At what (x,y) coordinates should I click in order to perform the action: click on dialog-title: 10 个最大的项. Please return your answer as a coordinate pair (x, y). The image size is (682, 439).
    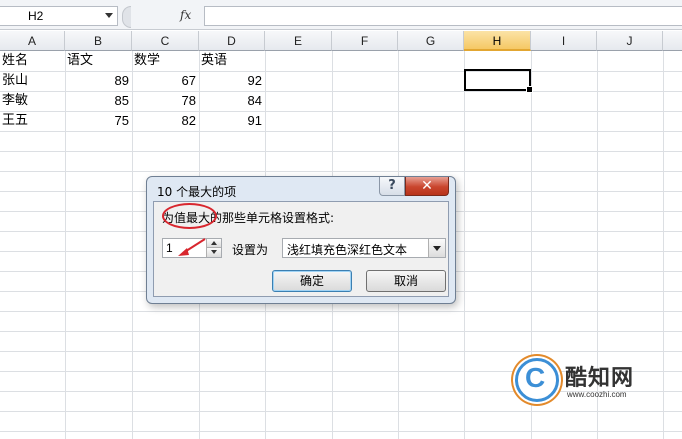
    Looking at the image, I should click on (197, 192).